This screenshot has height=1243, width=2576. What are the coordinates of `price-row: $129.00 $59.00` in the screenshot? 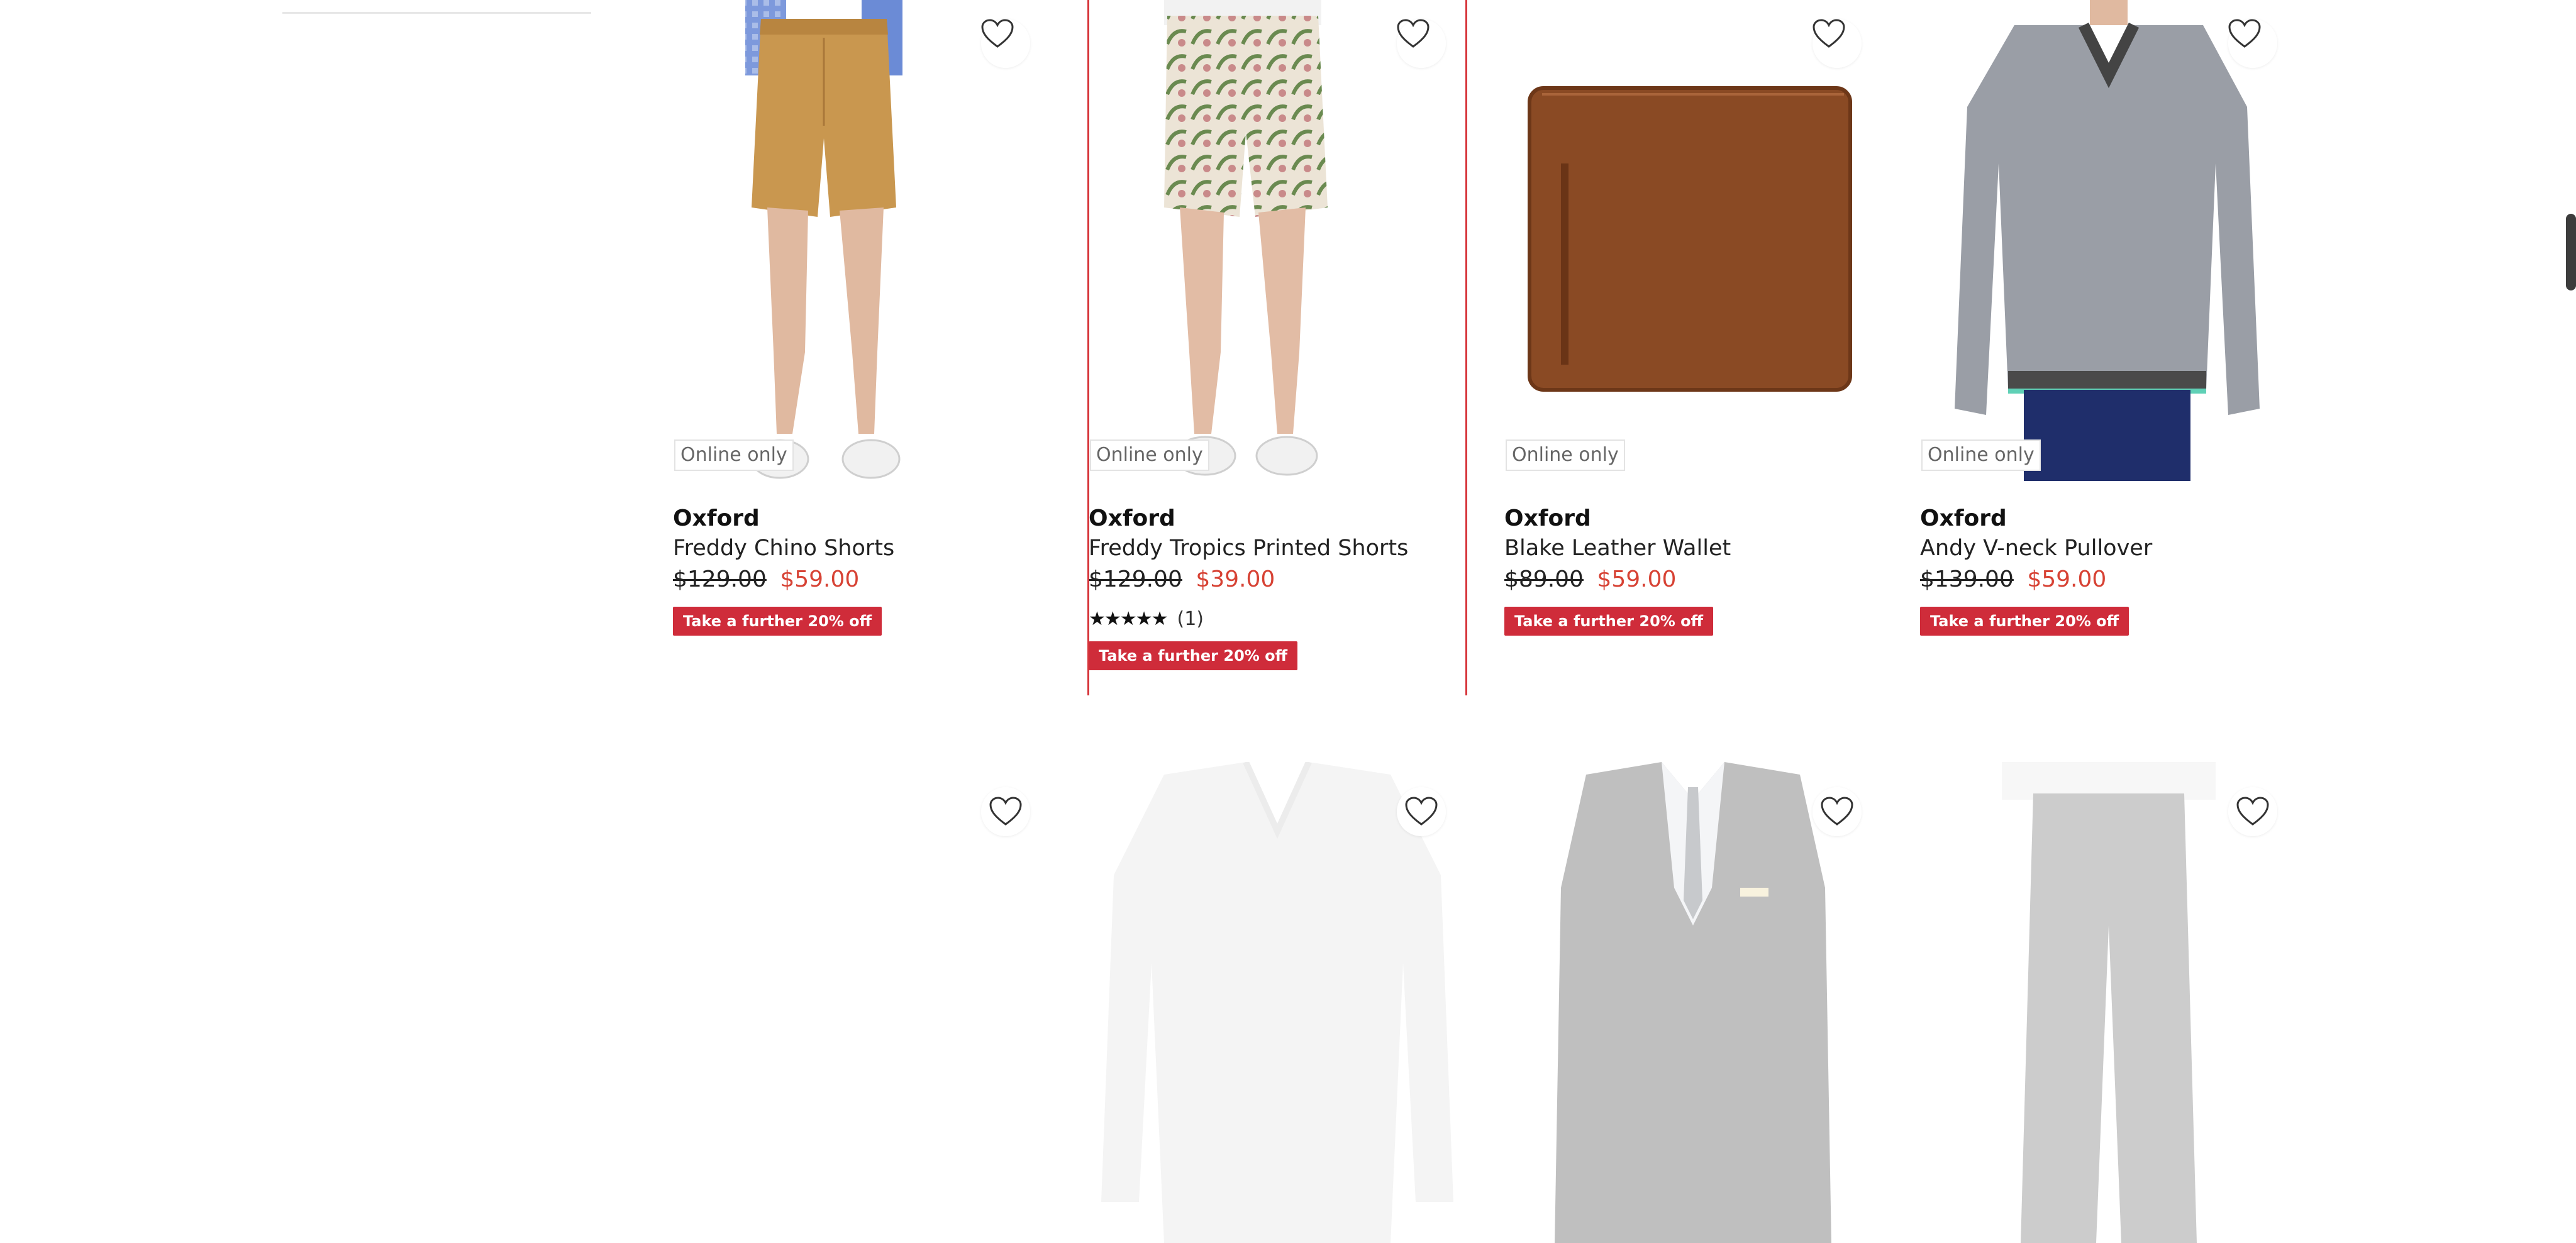 It's located at (861, 579).